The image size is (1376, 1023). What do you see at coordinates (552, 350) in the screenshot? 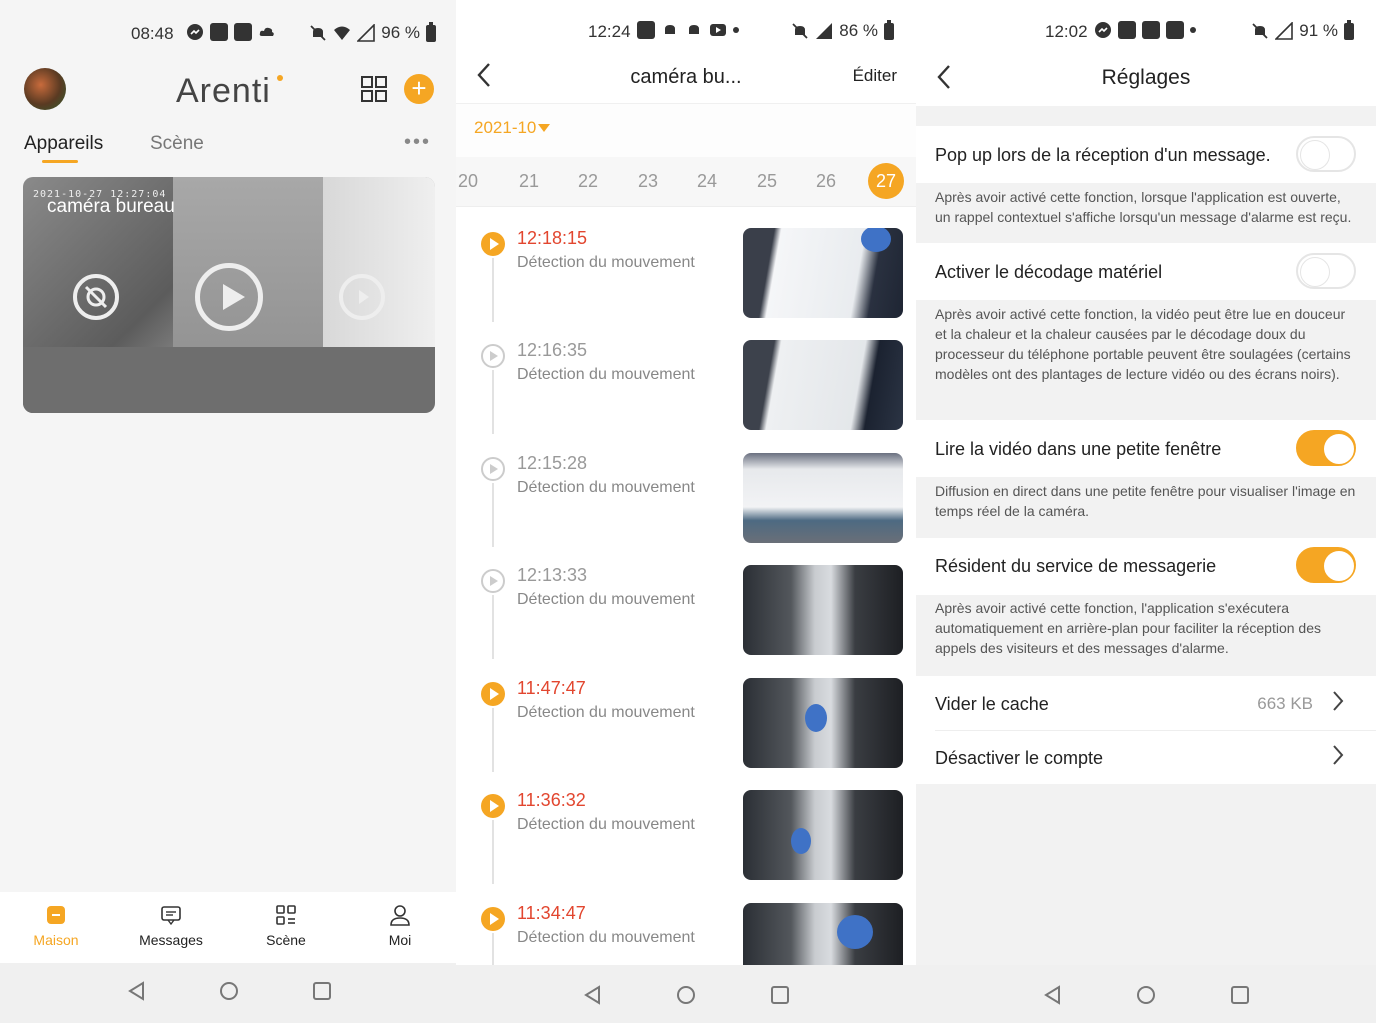
I see `event-time: 12:16:35` at bounding box center [552, 350].